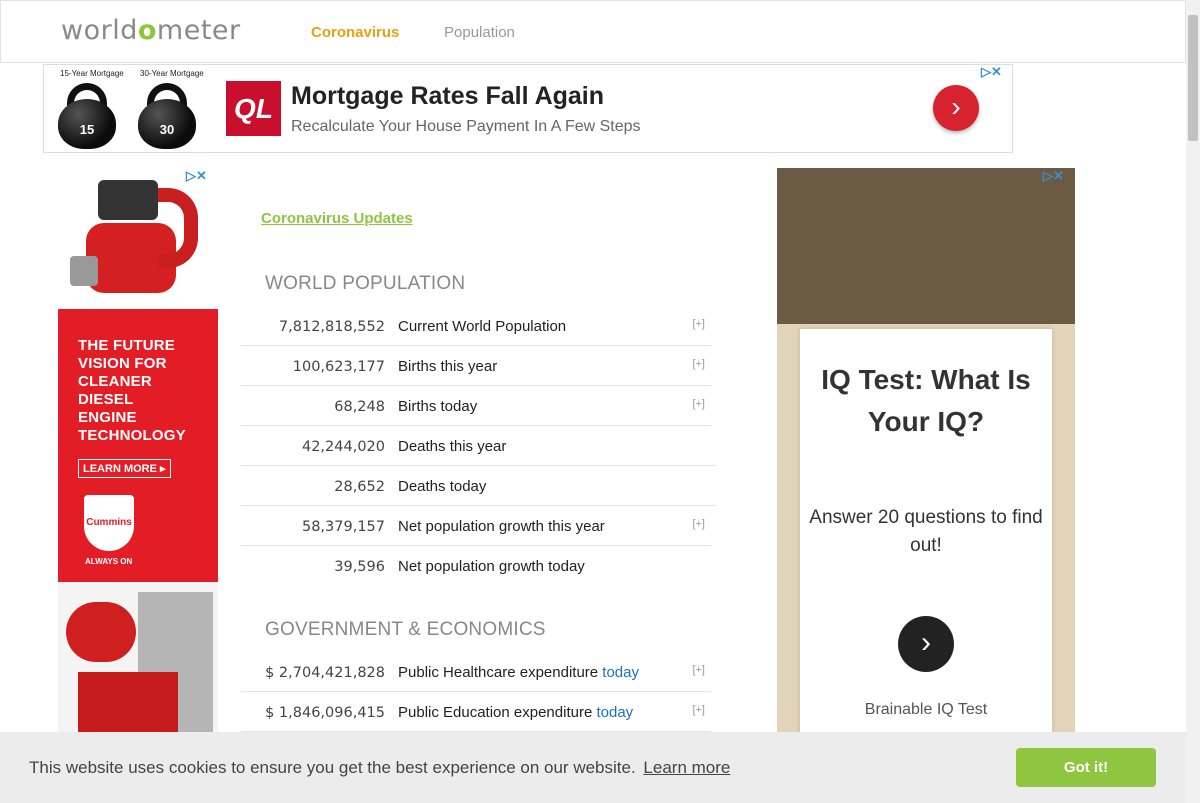 This screenshot has width=1200, height=803. I want to click on stat-value: $ 1,846,096,415, so click(325, 713).